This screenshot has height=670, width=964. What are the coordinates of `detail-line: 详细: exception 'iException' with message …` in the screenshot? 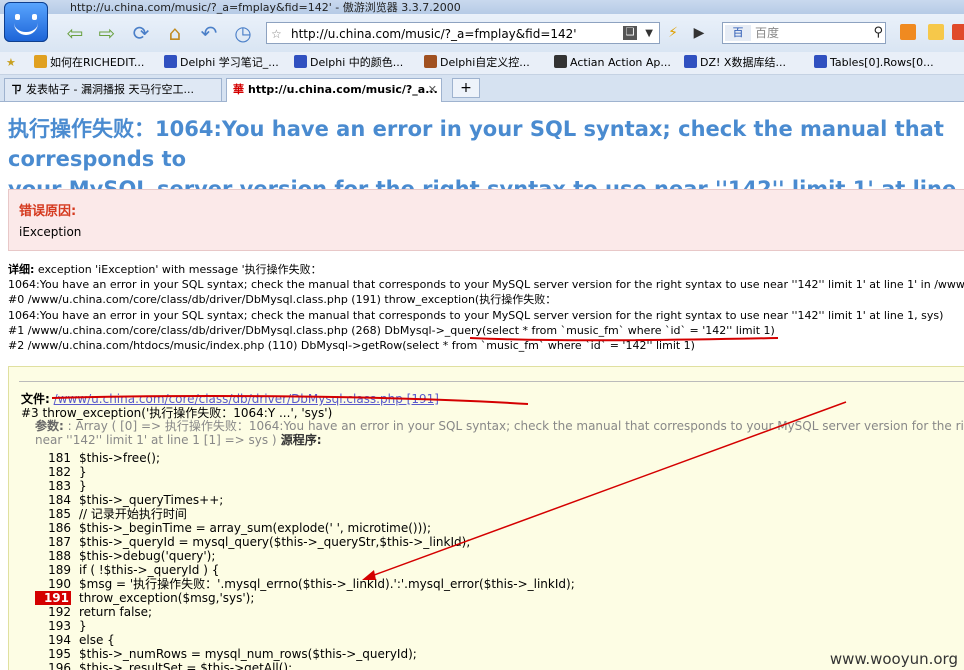 It's located at (165, 269).